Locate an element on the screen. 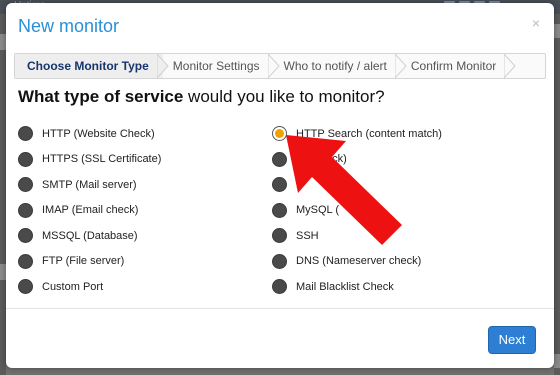 The image size is (560, 375). dialog-header: New monitor × is located at coordinates (280, 26).